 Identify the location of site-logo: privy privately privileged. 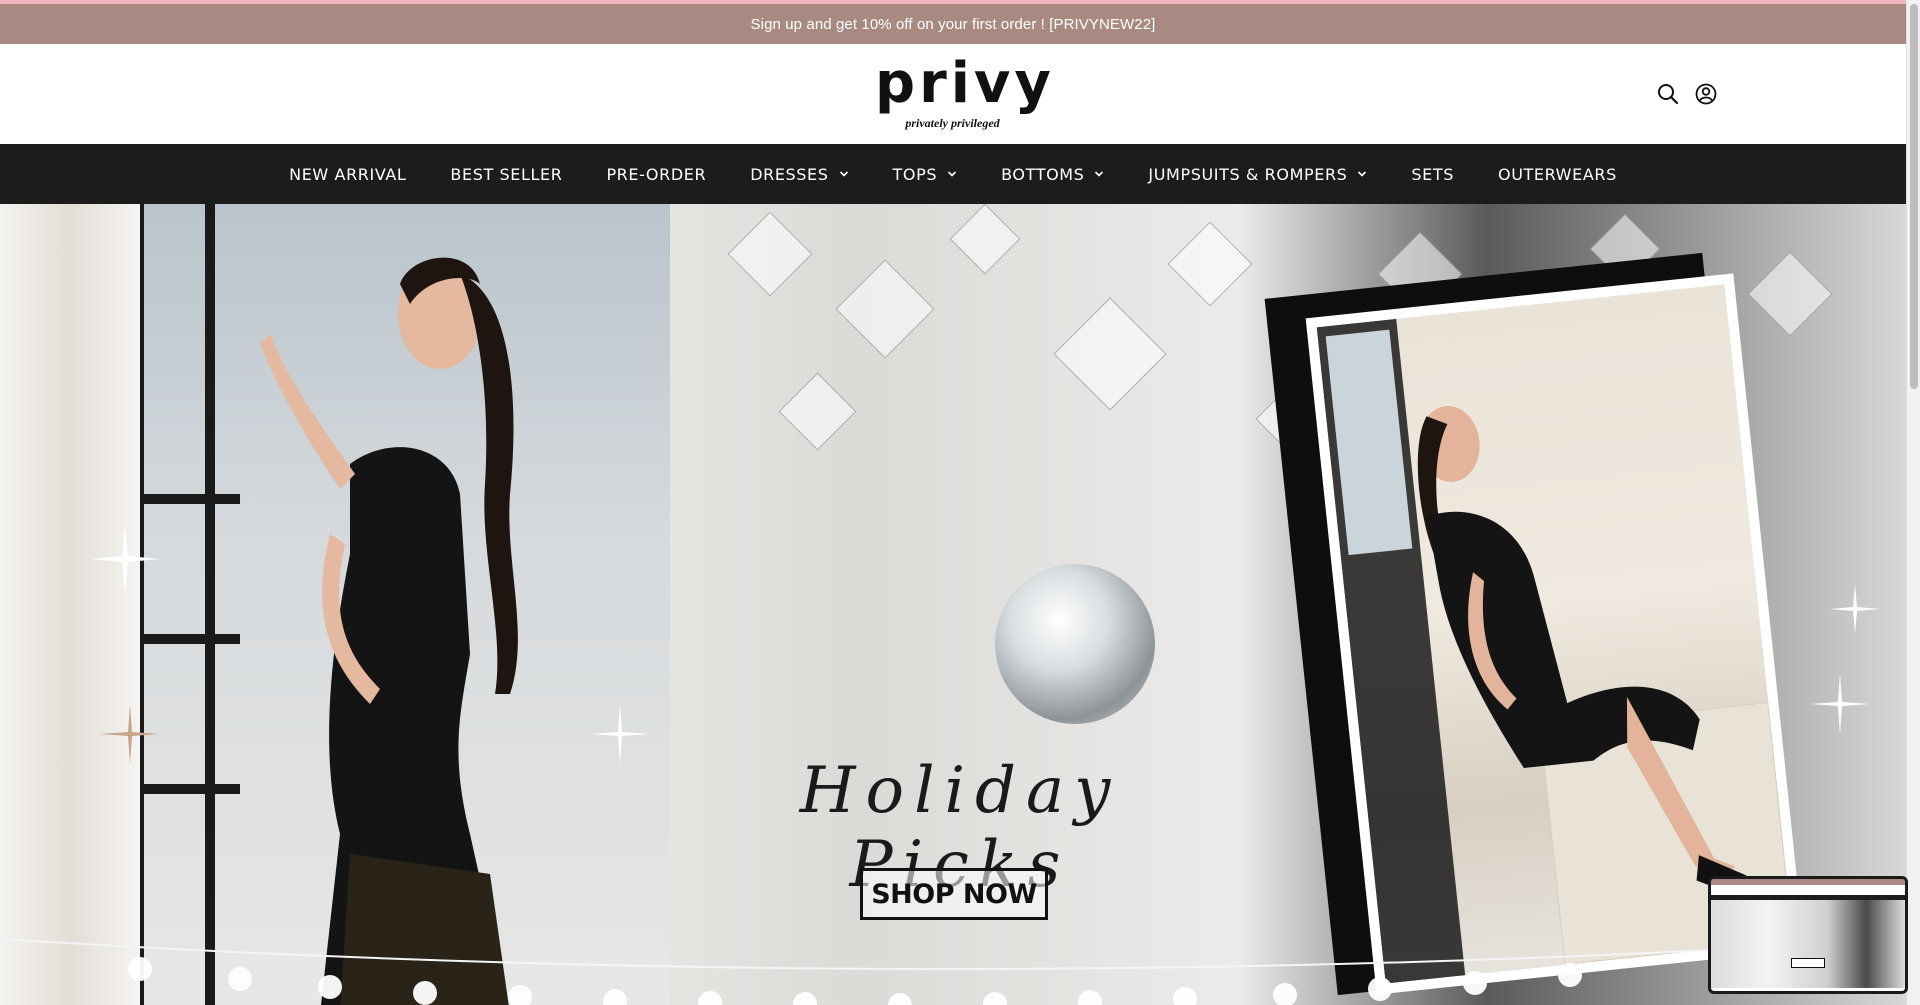
(965, 94).